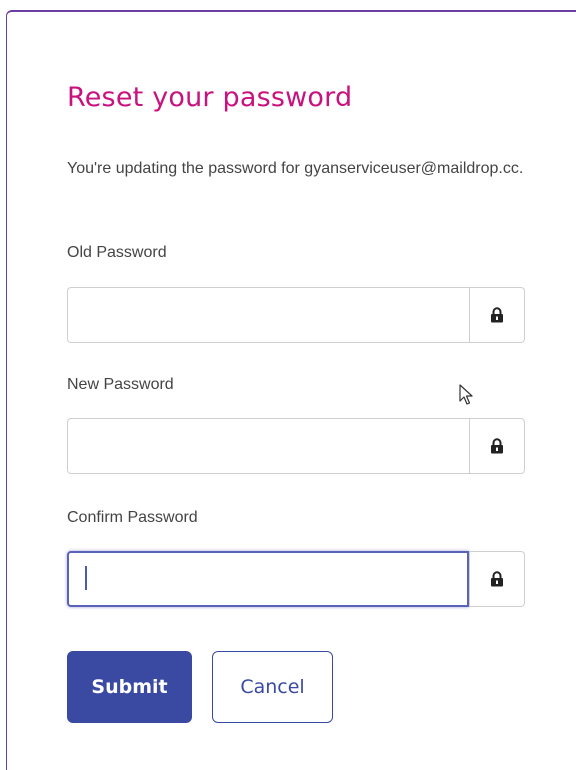  I want to click on page-title: Reset your password, so click(210, 97).